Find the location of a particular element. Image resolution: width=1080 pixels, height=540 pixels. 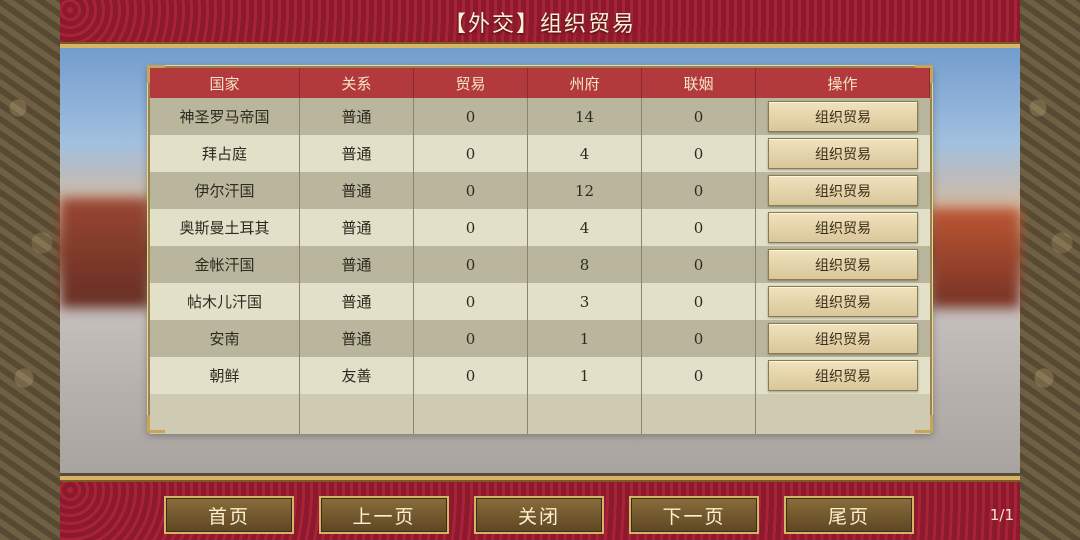

provinces-cell: 12 is located at coordinates (585, 190).